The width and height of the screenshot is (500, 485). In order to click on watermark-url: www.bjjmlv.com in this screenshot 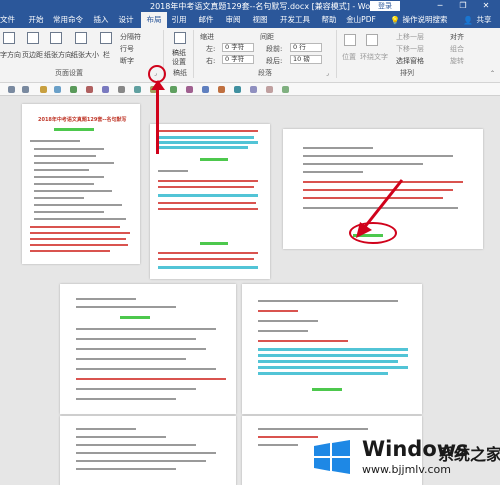, I will do `click(406, 469)`.